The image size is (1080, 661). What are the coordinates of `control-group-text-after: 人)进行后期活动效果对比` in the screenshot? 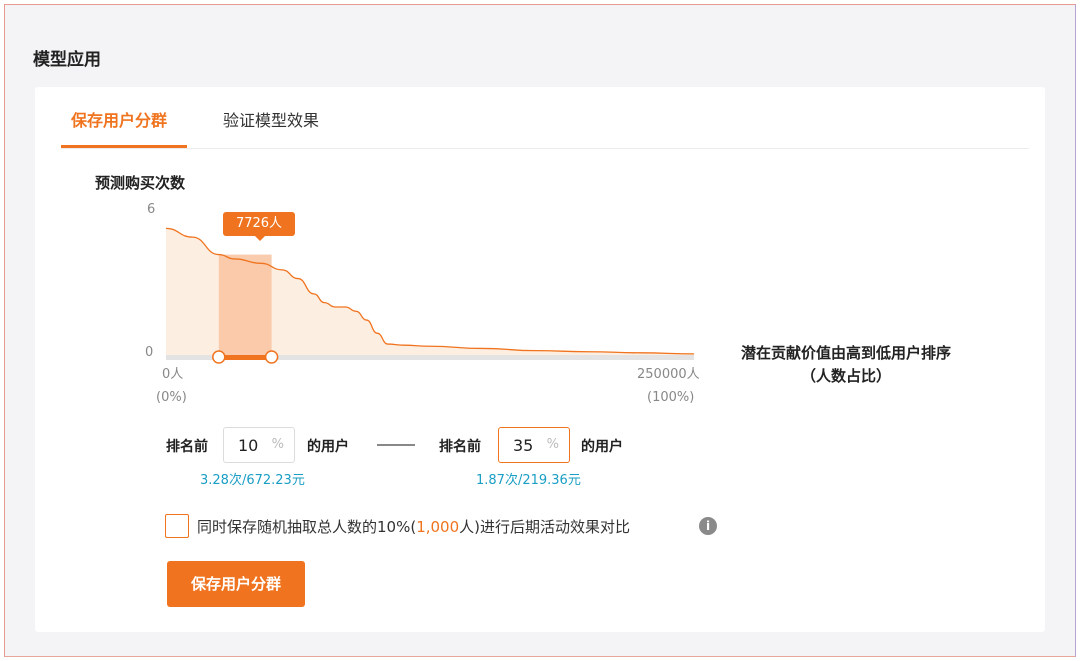 It's located at (545, 527).